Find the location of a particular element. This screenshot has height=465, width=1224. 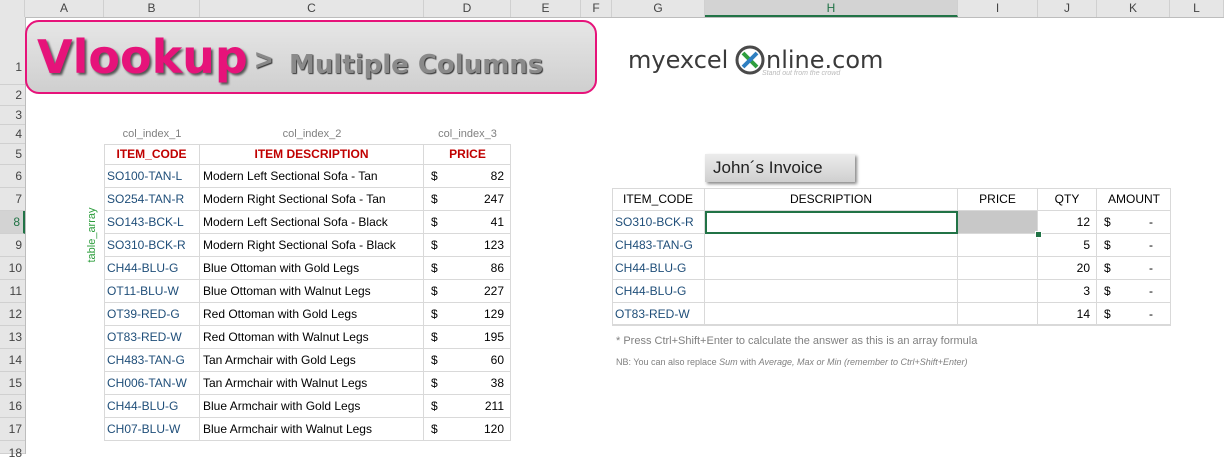

item-code-cell: SO143-BCK-L is located at coordinates (152, 222).